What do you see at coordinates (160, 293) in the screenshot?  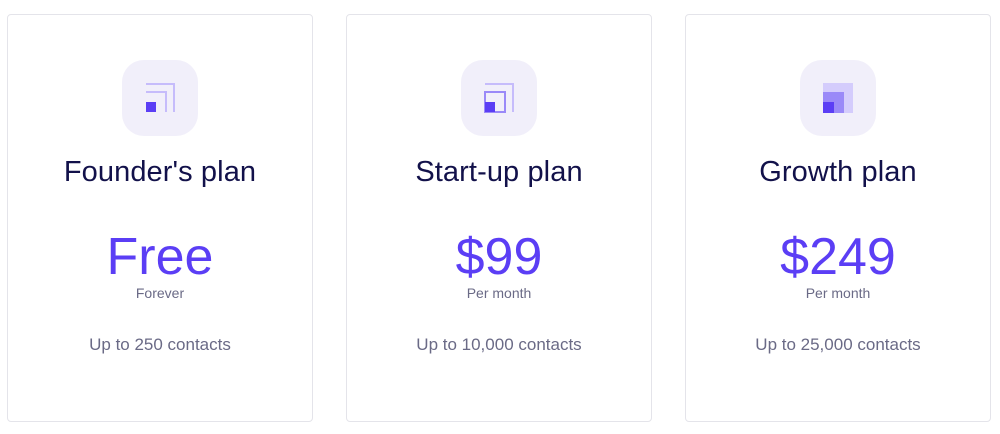 I see `plan-period: Forever` at bounding box center [160, 293].